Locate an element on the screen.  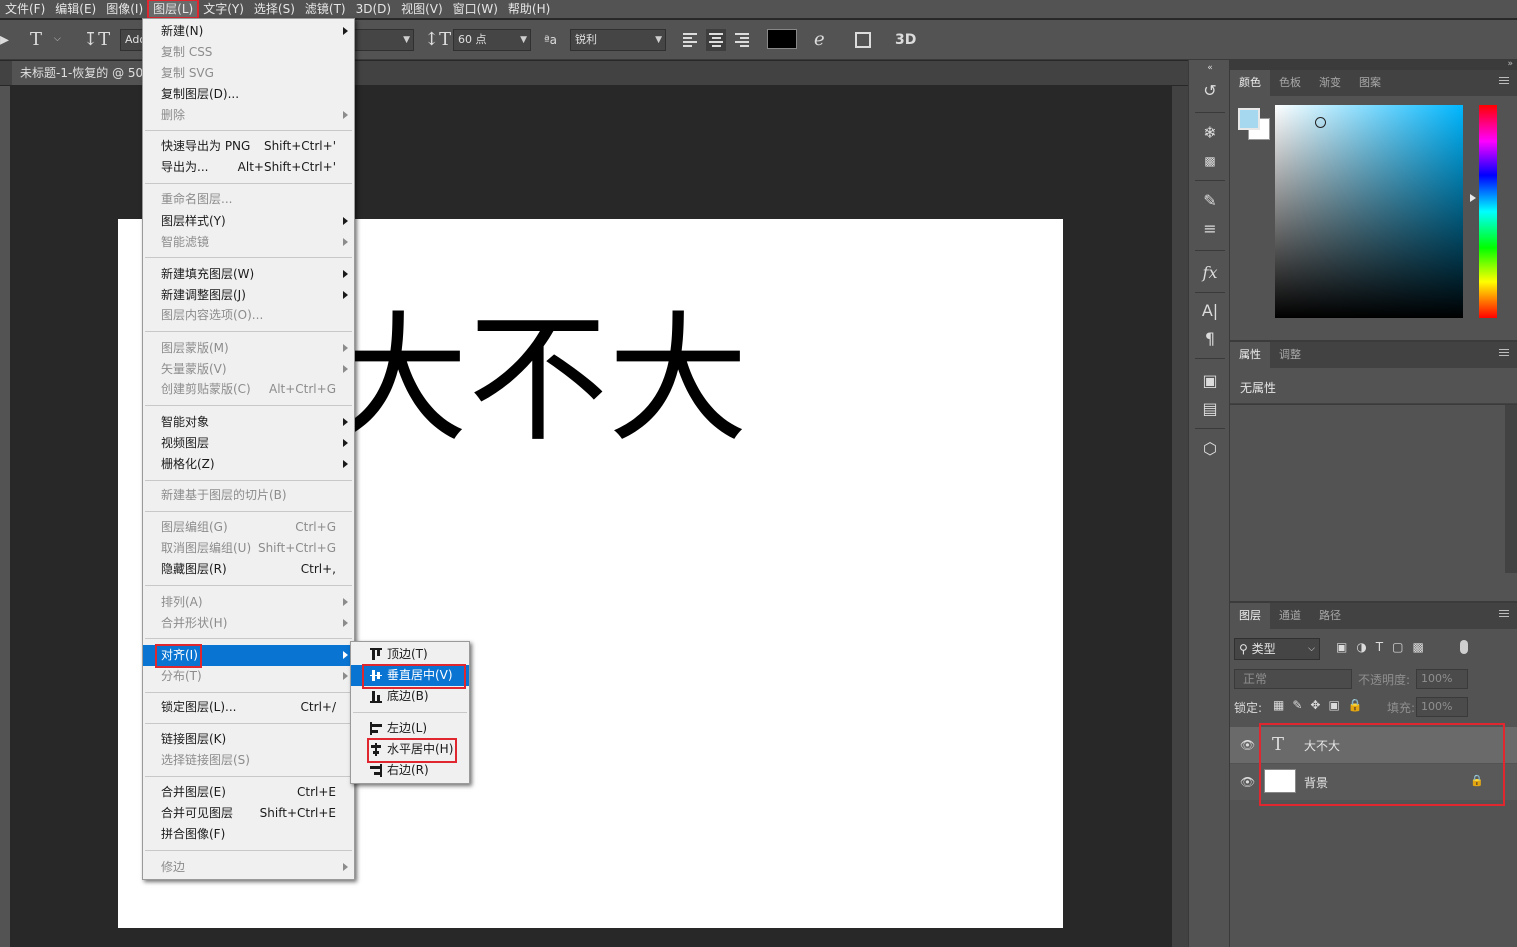
layer-row-text: 👁 T 大不大 is located at coordinates (1373, 745).